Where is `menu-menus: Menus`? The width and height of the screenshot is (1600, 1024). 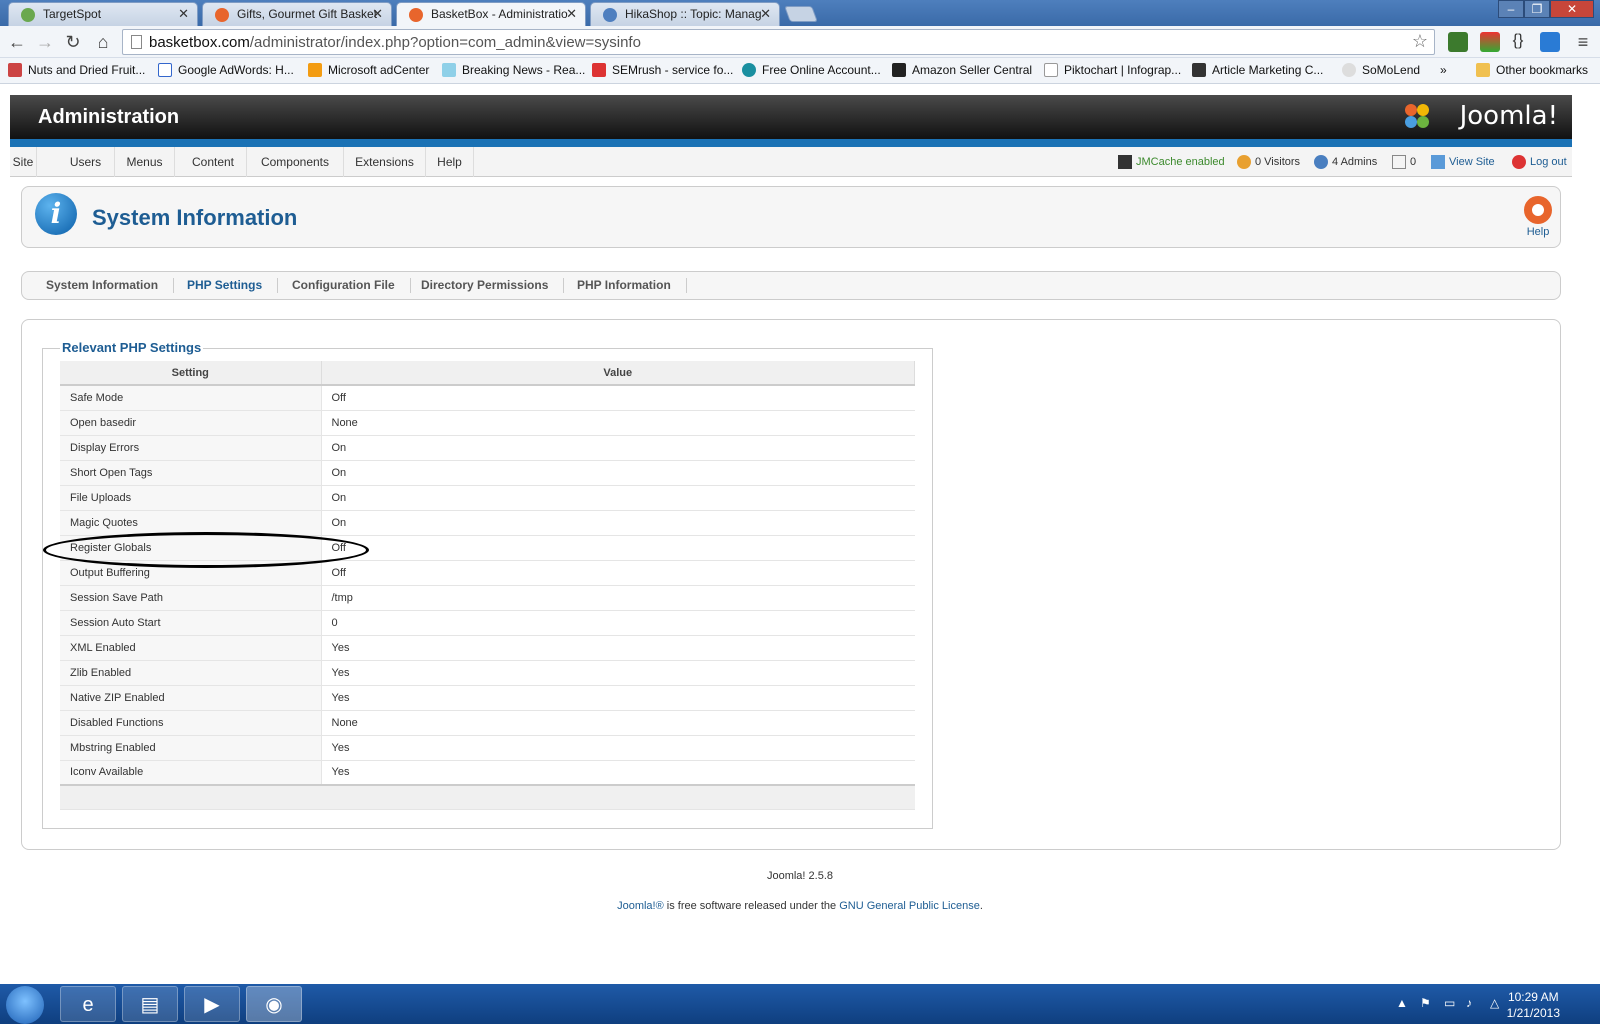 menu-menus: Menus is located at coordinates (145, 162).